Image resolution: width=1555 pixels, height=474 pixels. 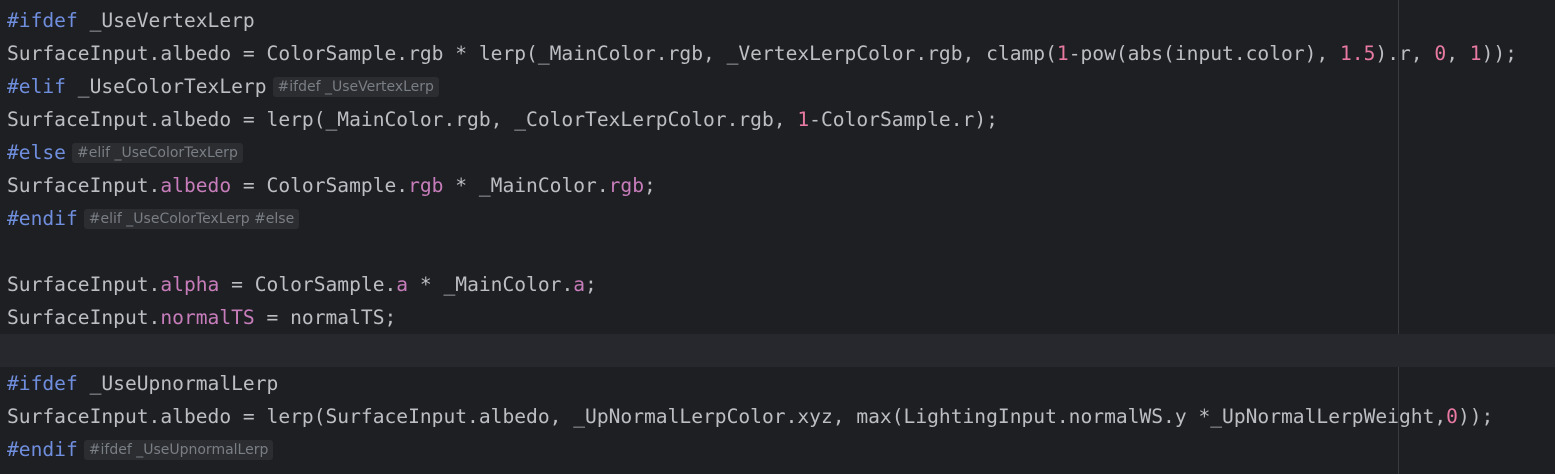 I want to click on directive-inlay-hint: #elif _UseColorTexLerp #else, so click(x=191, y=219).